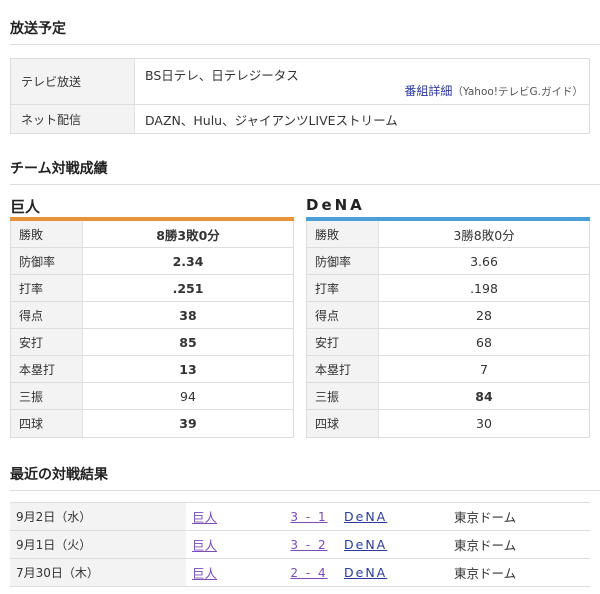 The width and height of the screenshot is (600, 594). I want to click on result-row: 7月30日（木） 巨人 2 - 4 DeNA 東京ドーム, so click(300, 573).